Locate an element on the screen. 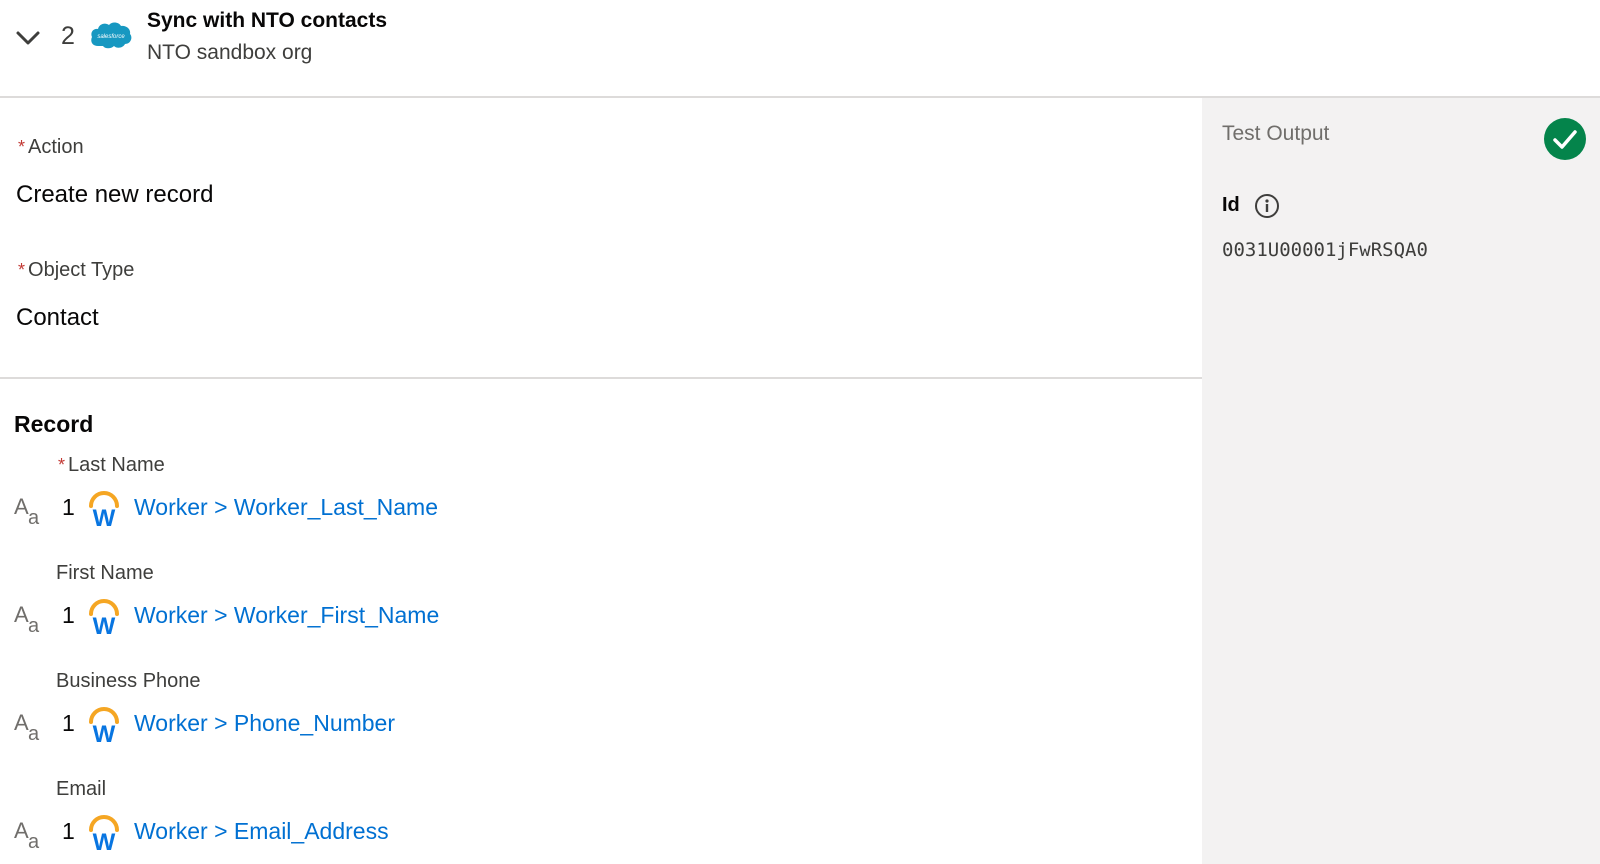  field-row-email: Aa 1 W Worker > Email_Address is located at coordinates (300, 836).